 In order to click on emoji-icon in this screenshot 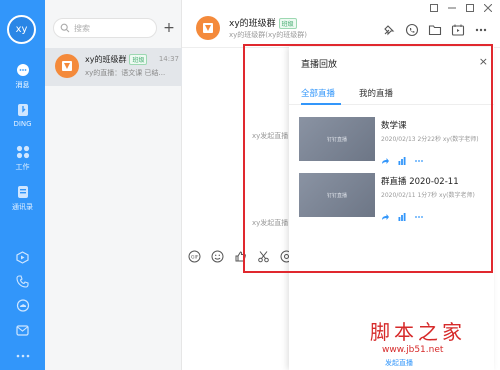, I will do `click(217, 255)`.